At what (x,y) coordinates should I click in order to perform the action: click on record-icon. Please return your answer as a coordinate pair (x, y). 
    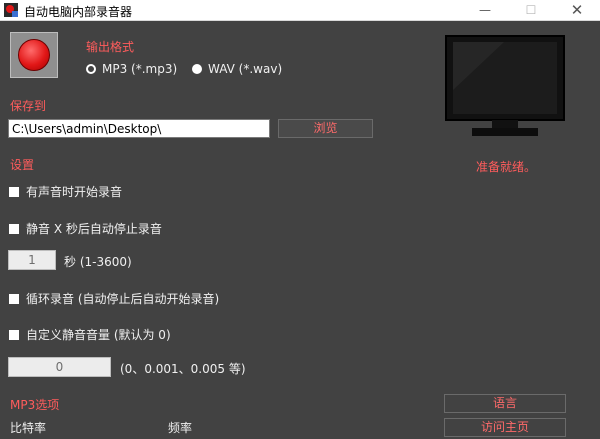
    Looking at the image, I should click on (34, 55).